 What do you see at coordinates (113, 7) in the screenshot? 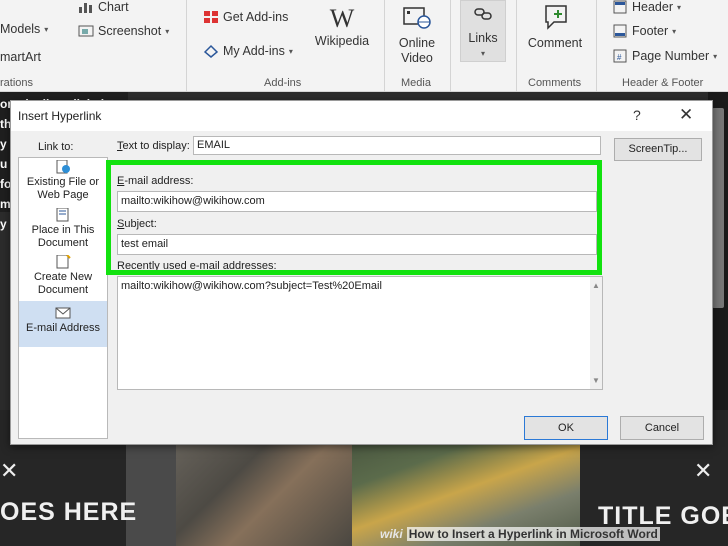
I see `chart-label: Chart` at bounding box center [113, 7].